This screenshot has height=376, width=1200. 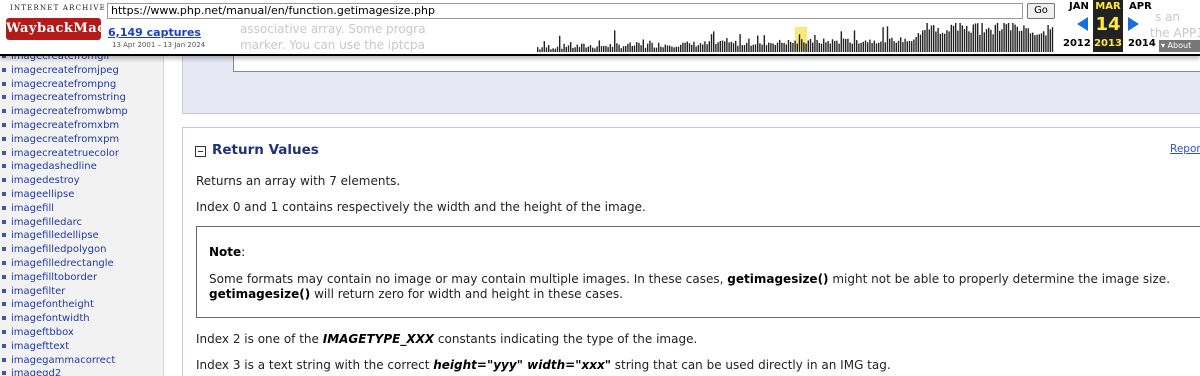 What do you see at coordinates (36, 372) in the screenshot?
I see `sidebar-item-link: imagegd2` at bounding box center [36, 372].